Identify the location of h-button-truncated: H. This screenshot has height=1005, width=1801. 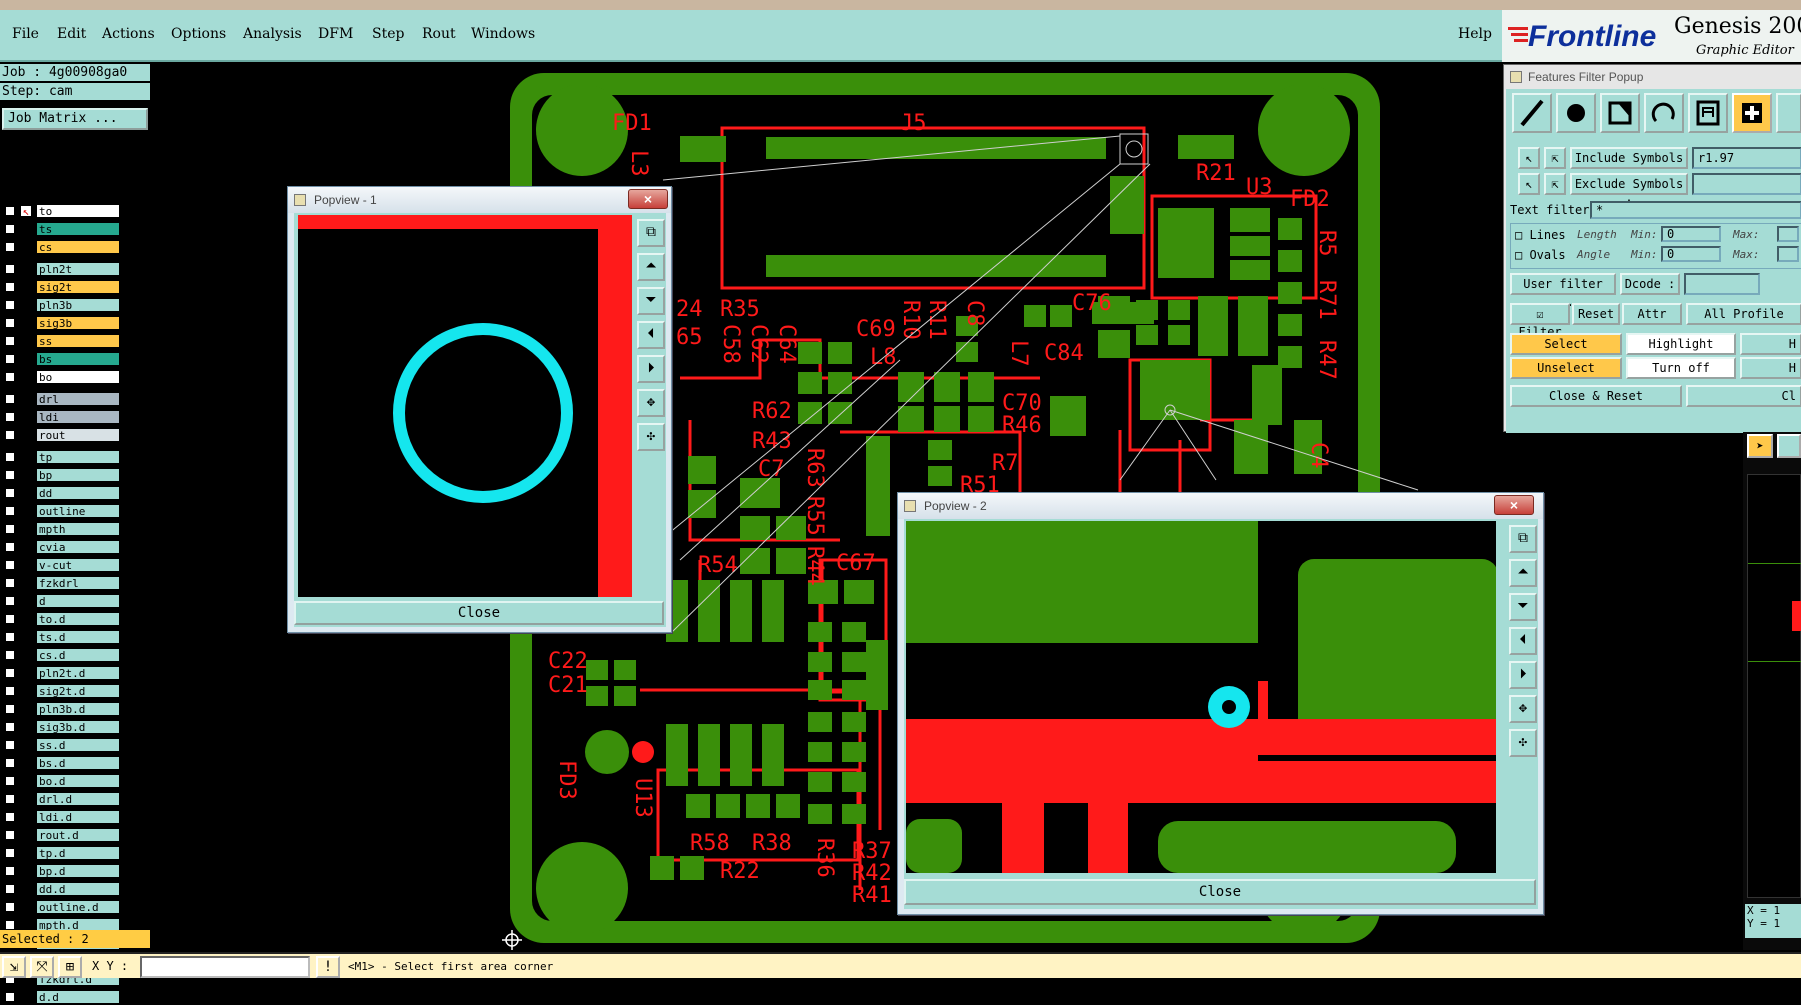
(1770, 344).